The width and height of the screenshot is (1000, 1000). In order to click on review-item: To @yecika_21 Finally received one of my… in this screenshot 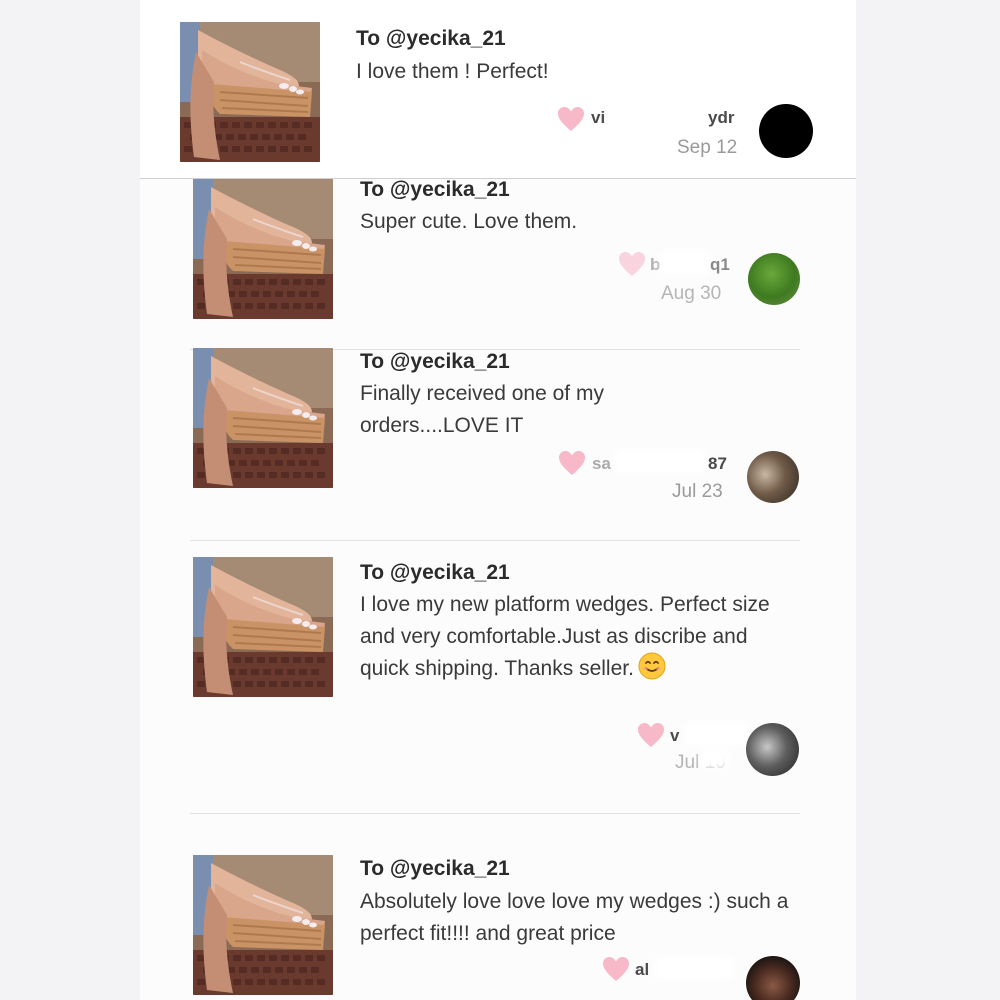, I will do `click(498, 445)`.